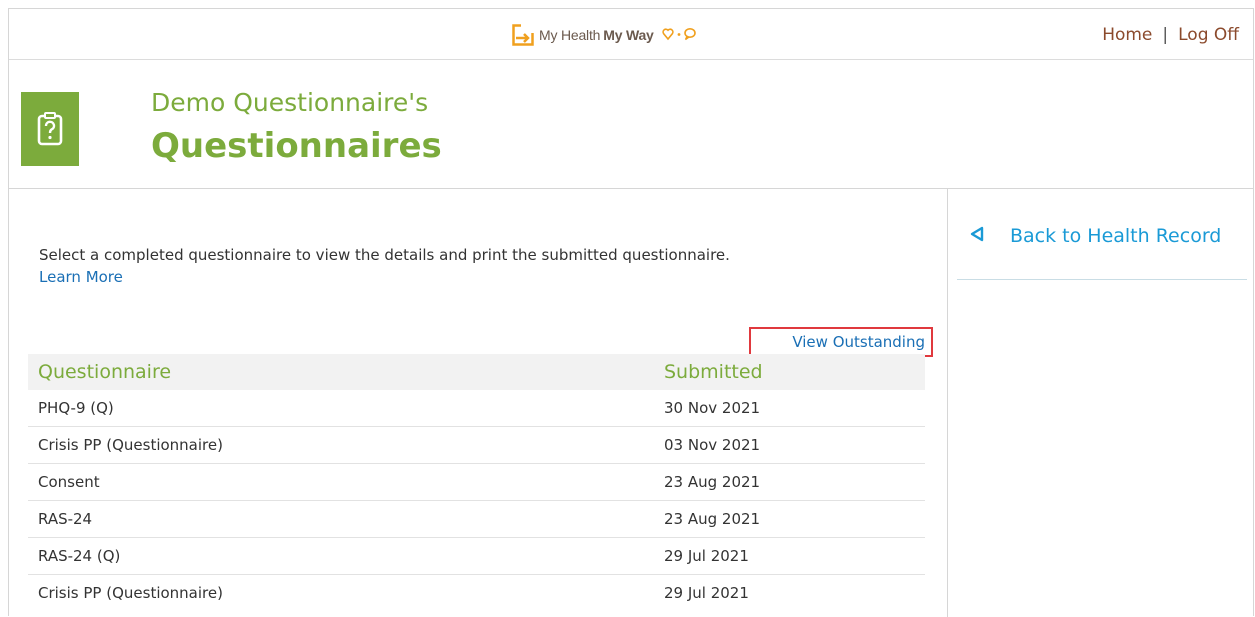 The width and height of the screenshot is (1255, 617). I want to click on submitted-date: 03 Nov 2021, so click(712, 445).